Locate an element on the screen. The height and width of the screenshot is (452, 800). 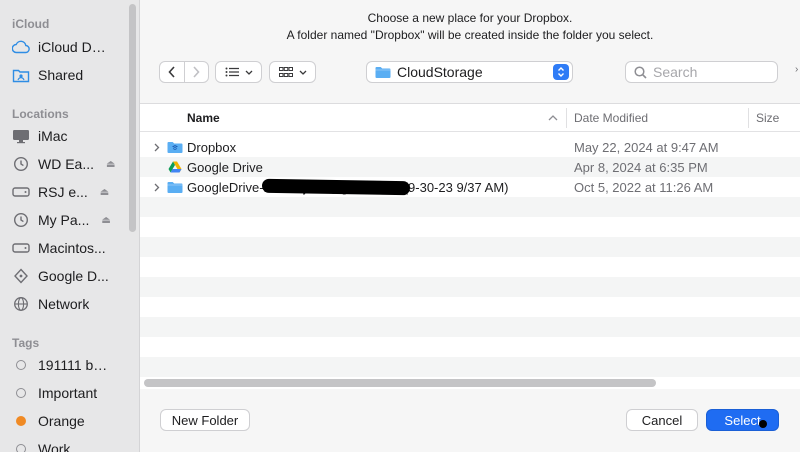
column-header-date: Date Modified is located at coordinates (611, 118).